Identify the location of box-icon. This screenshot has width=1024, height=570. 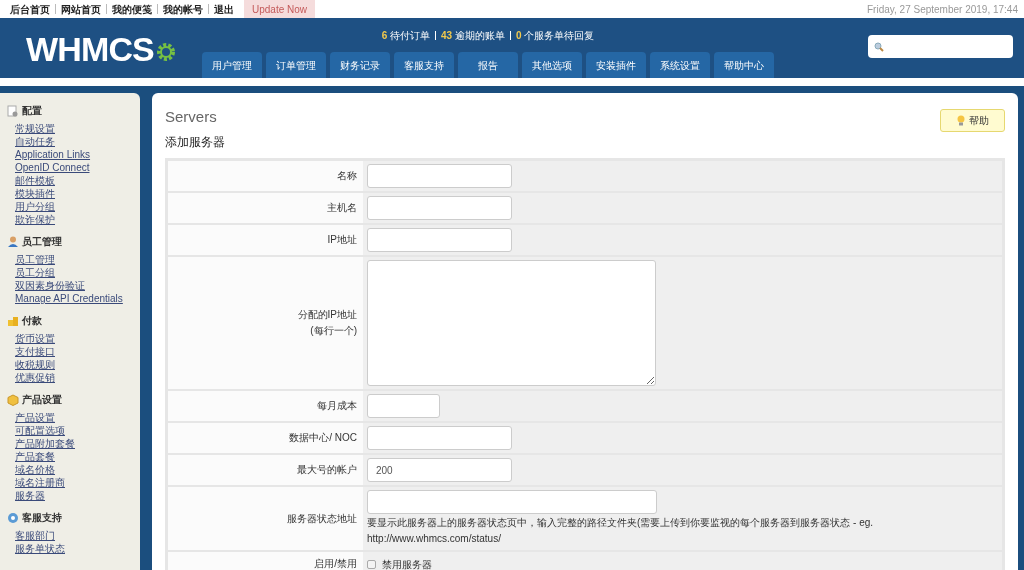
(13, 399).